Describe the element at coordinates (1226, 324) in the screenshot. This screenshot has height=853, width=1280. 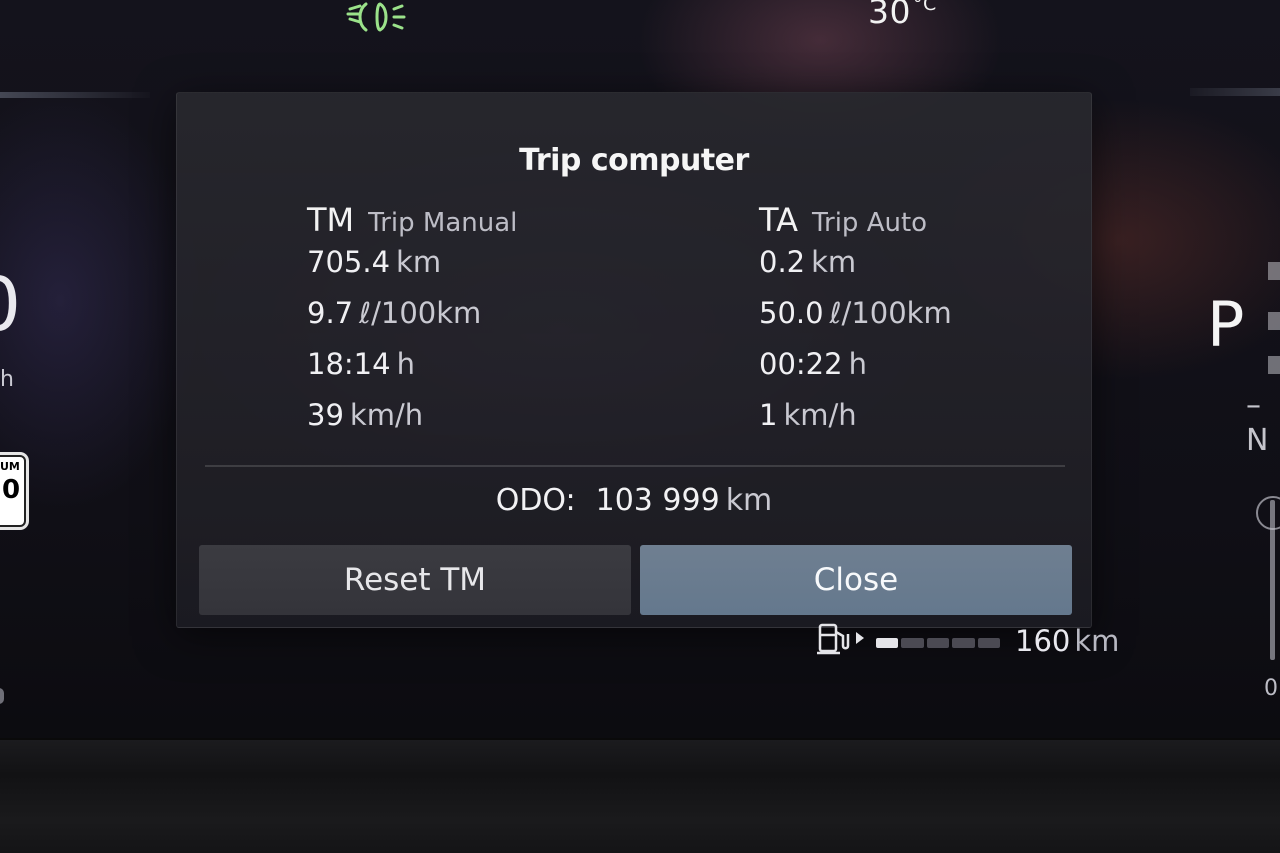
I see `gear-selected: P` at that location.